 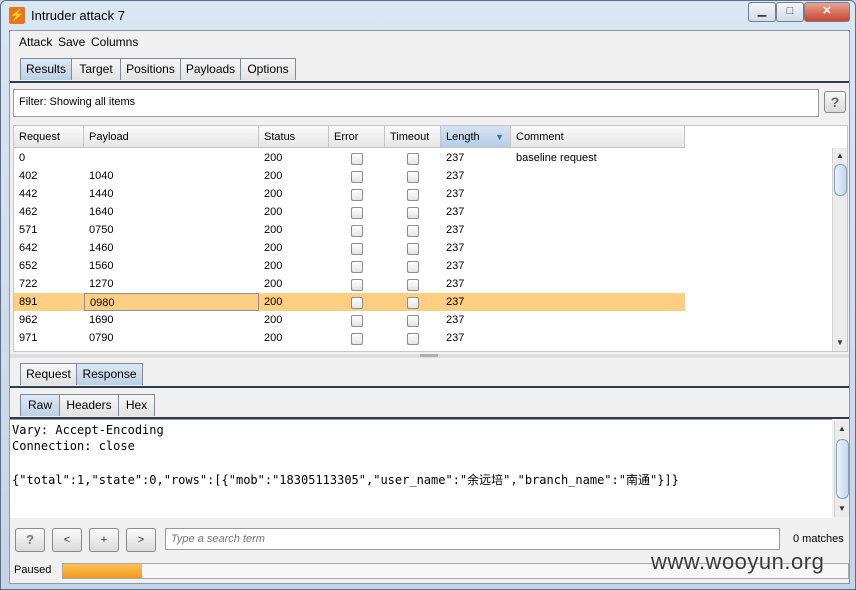 What do you see at coordinates (294, 137) in the screenshot?
I see `column-header-status: Status` at bounding box center [294, 137].